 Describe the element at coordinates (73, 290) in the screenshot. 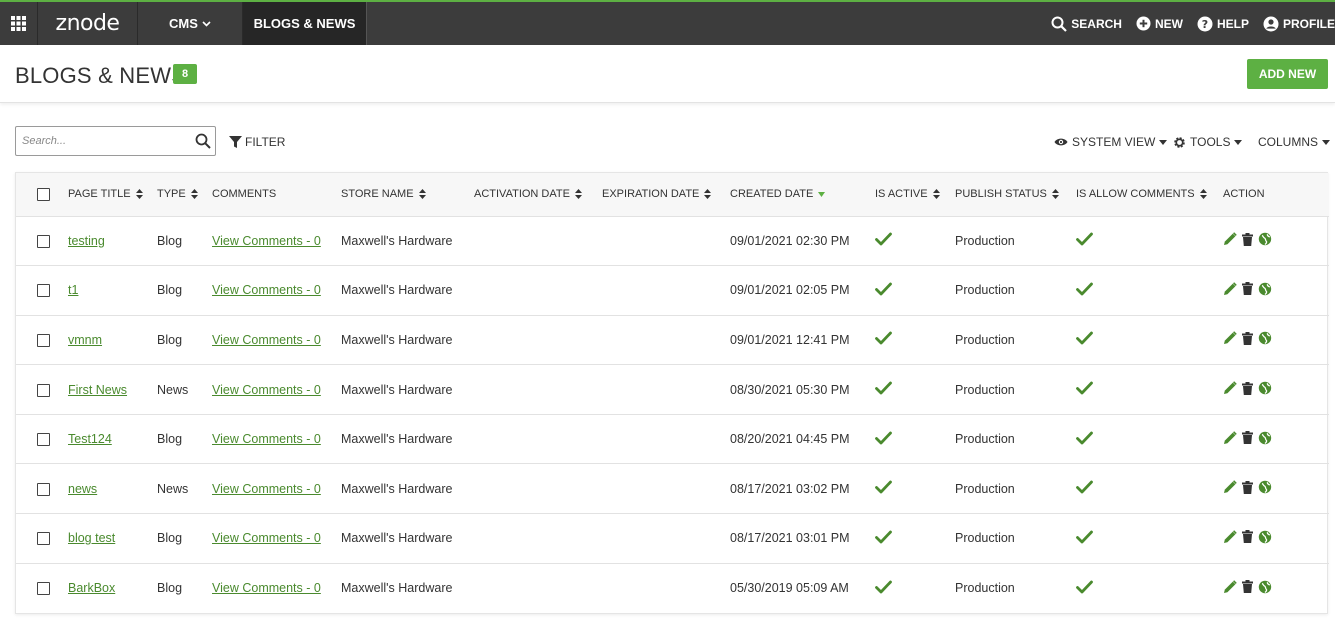

I see `page-title-link: t1` at that location.